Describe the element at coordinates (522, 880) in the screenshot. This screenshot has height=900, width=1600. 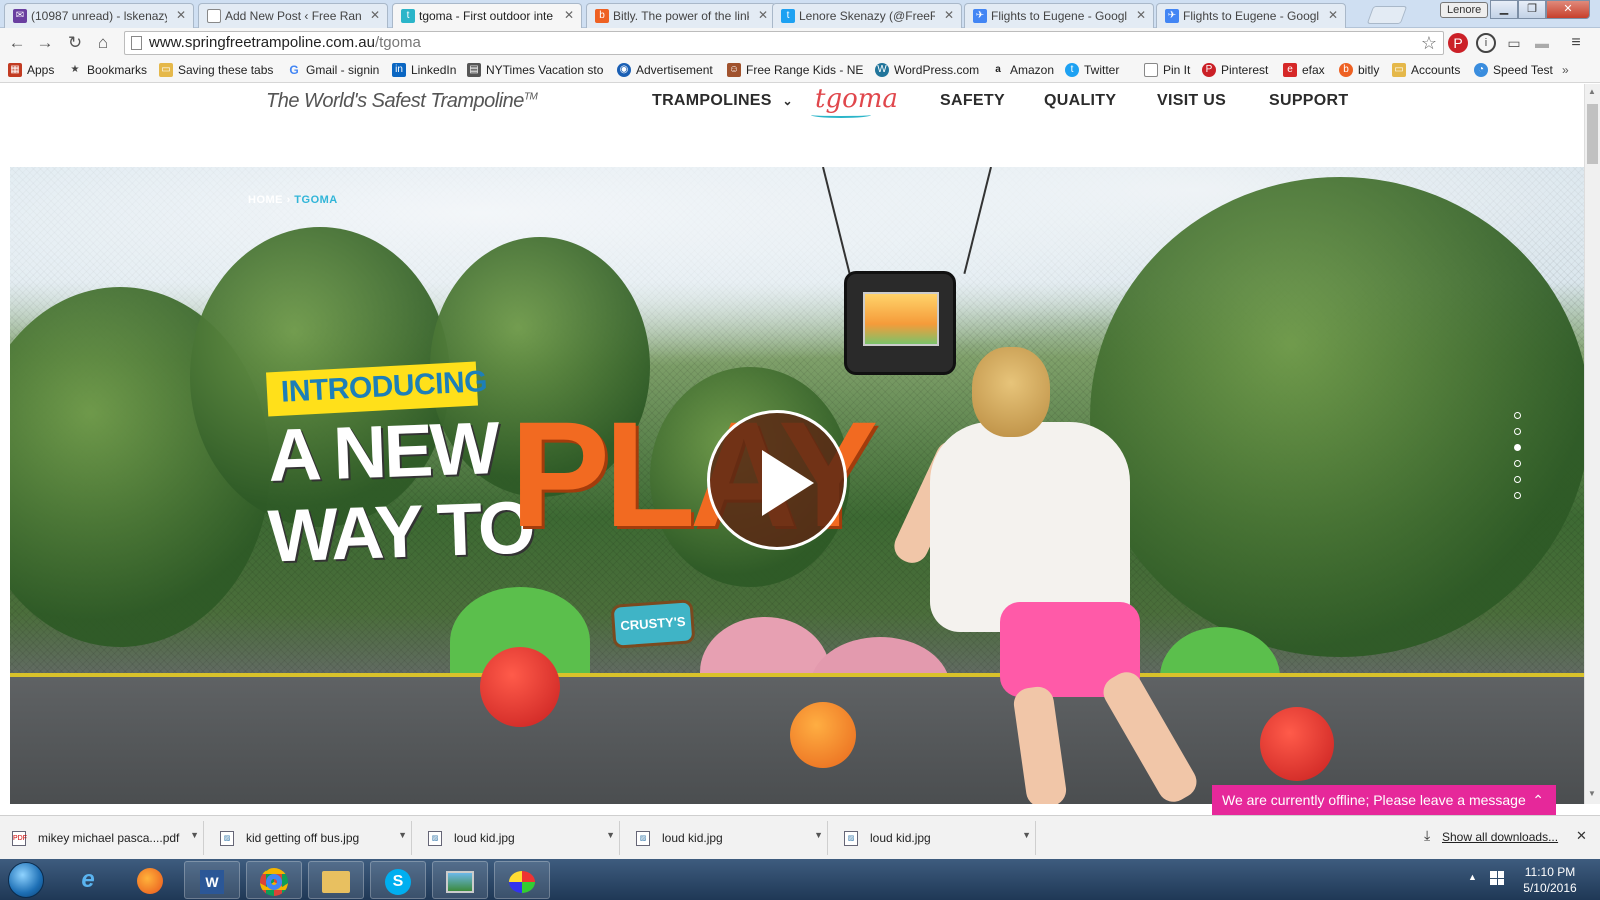
I see `paint-icon` at that location.